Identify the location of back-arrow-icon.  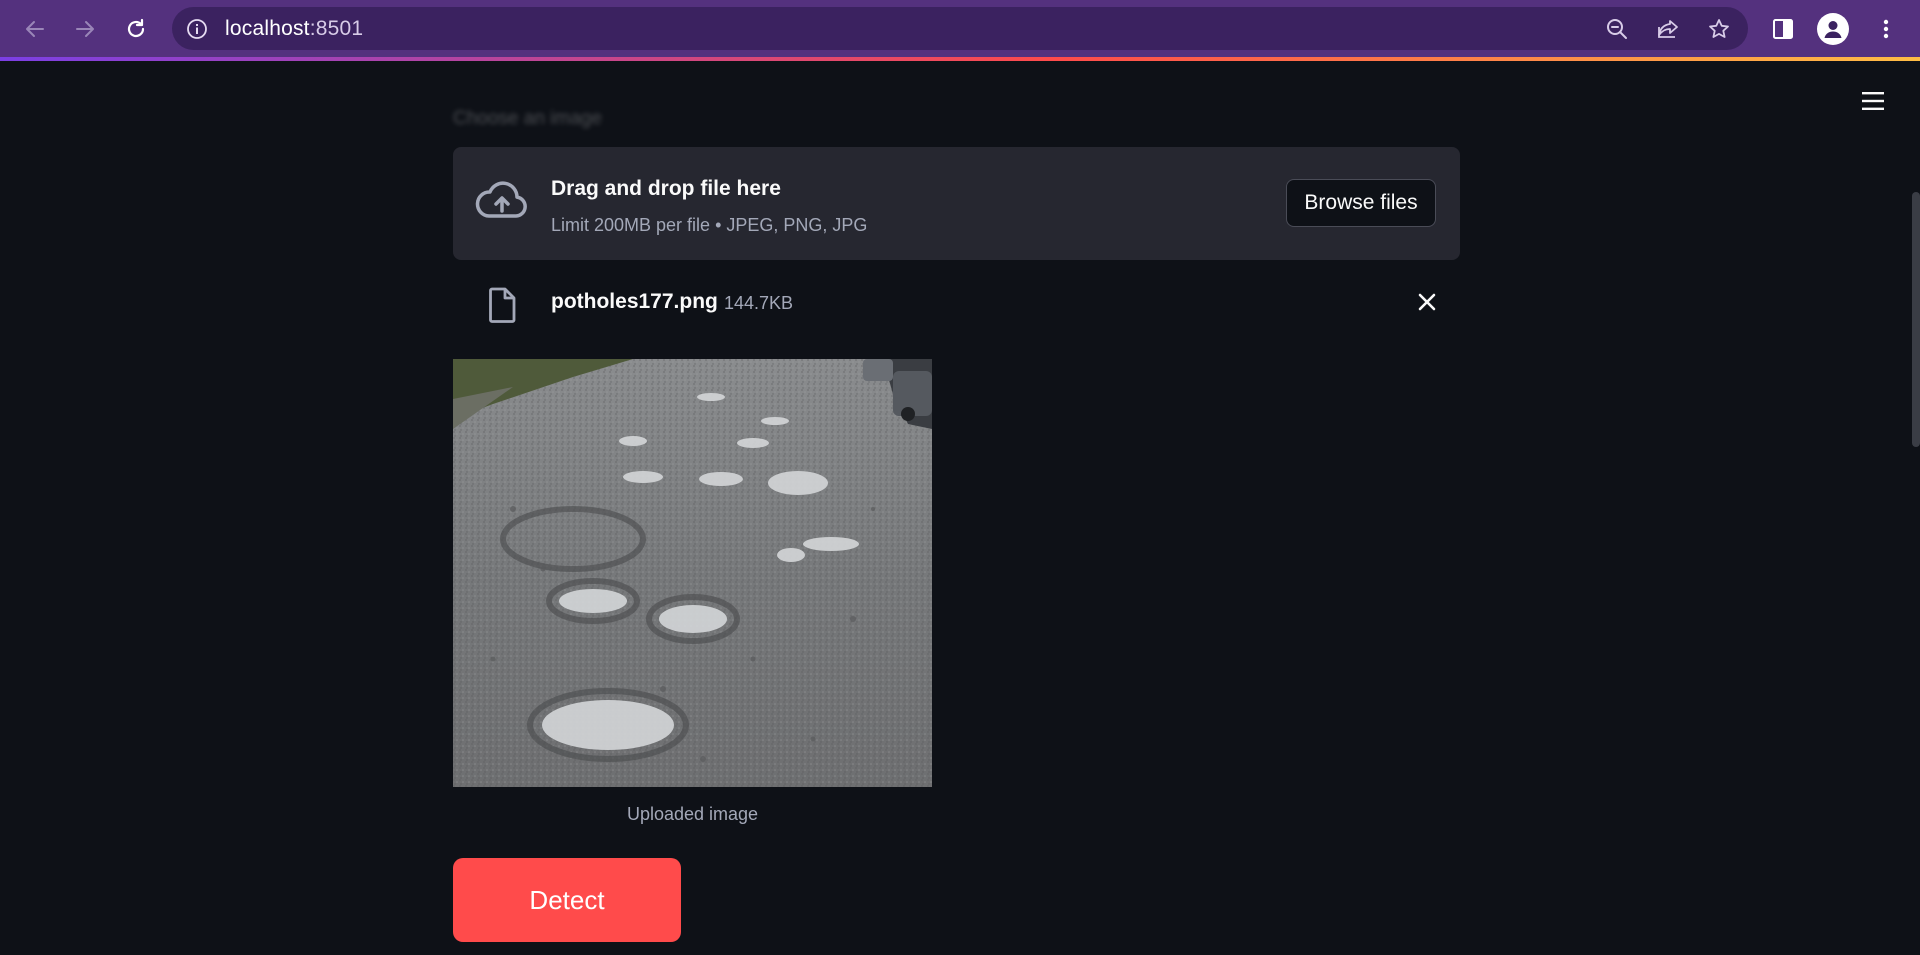
(35, 29).